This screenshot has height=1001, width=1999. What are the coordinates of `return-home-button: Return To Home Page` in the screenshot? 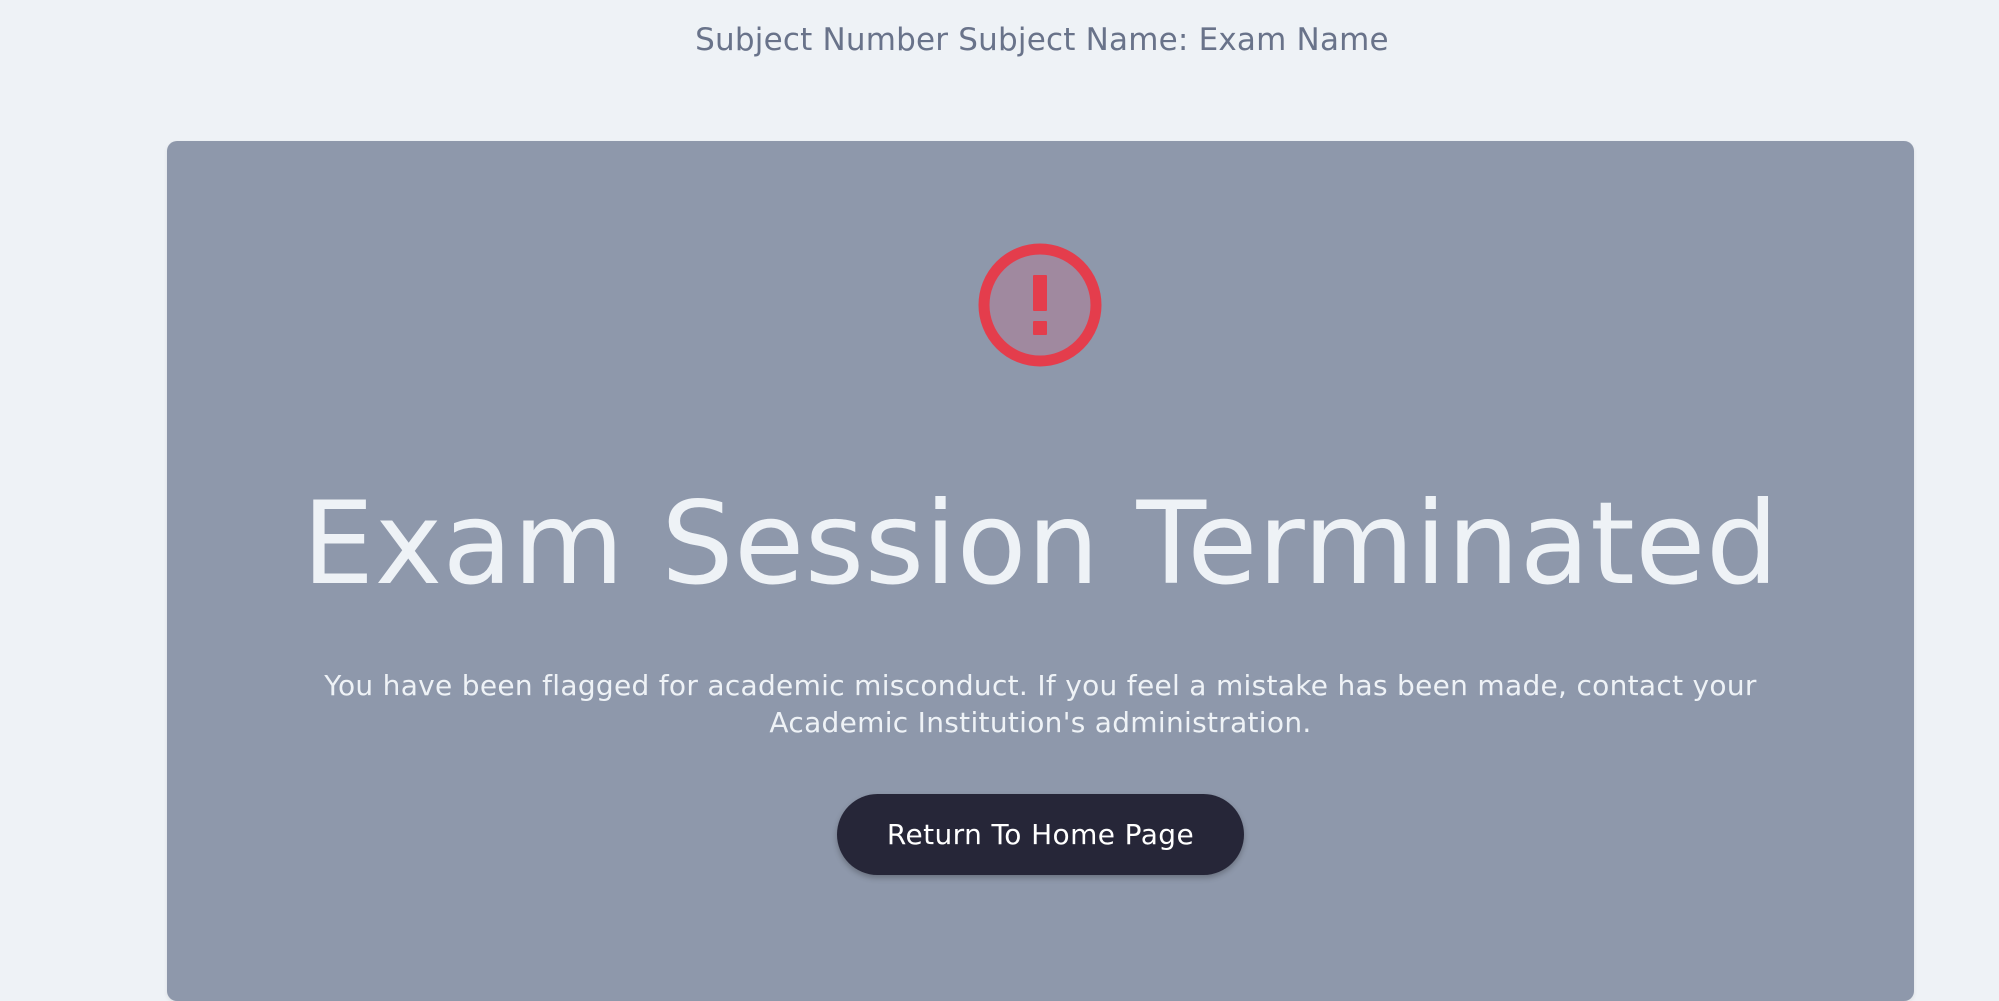 It's located at (1040, 834).